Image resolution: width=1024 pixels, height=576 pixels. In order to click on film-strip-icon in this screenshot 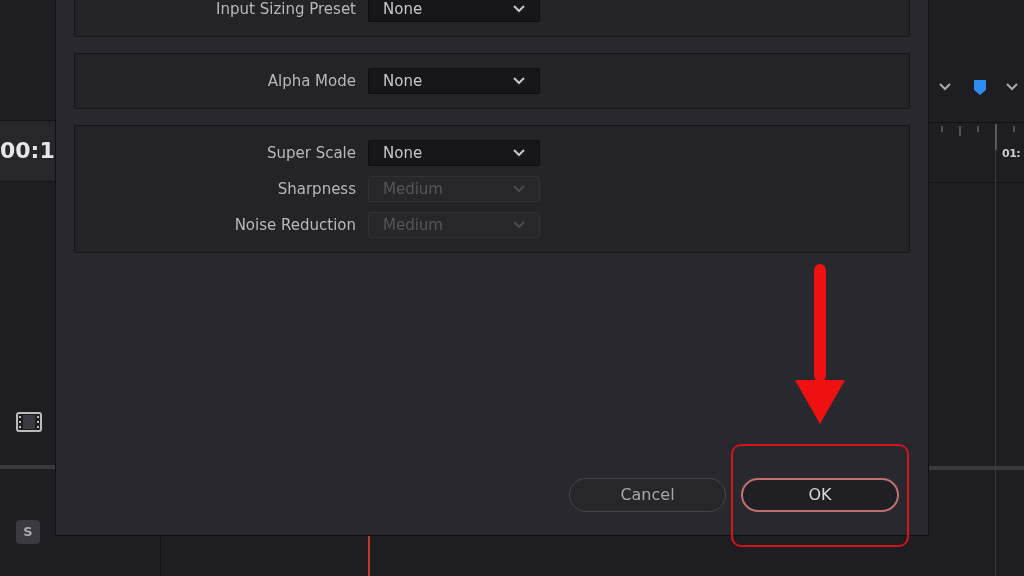, I will do `click(29, 422)`.